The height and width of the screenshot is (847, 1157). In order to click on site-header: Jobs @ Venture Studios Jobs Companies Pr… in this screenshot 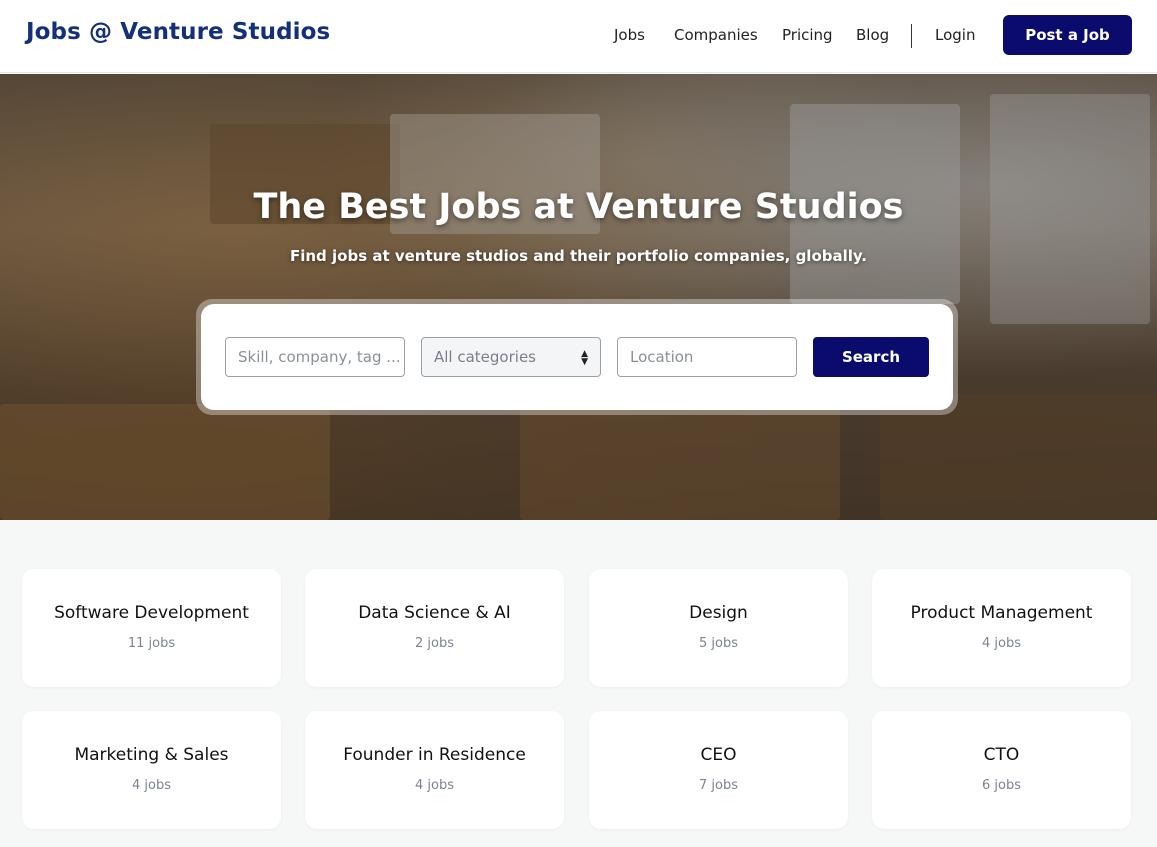, I will do `click(578, 36)`.